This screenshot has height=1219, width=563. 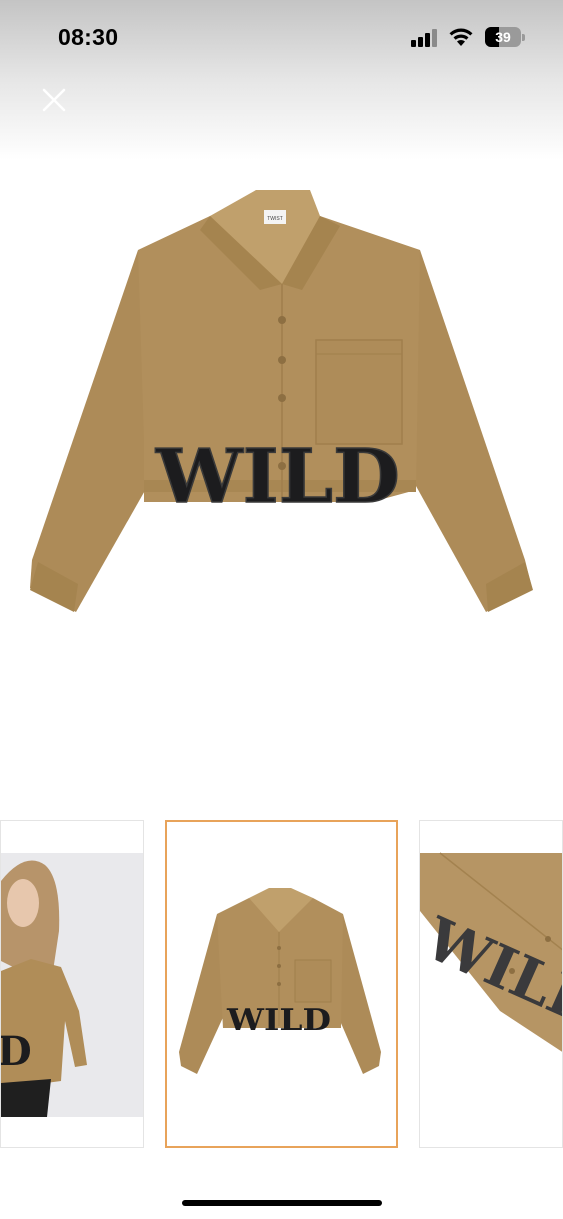 I want to click on thumbnail-detail-closeup: WILD, so click(x=491, y=984).